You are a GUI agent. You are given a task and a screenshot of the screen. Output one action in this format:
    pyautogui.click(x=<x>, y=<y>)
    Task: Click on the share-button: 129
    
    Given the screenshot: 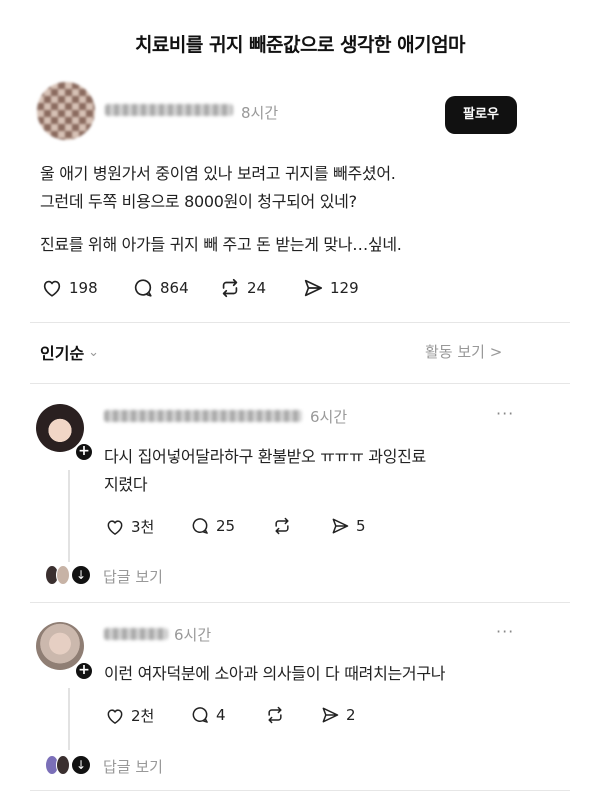 What is the action you would take?
    pyautogui.click(x=330, y=288)
    